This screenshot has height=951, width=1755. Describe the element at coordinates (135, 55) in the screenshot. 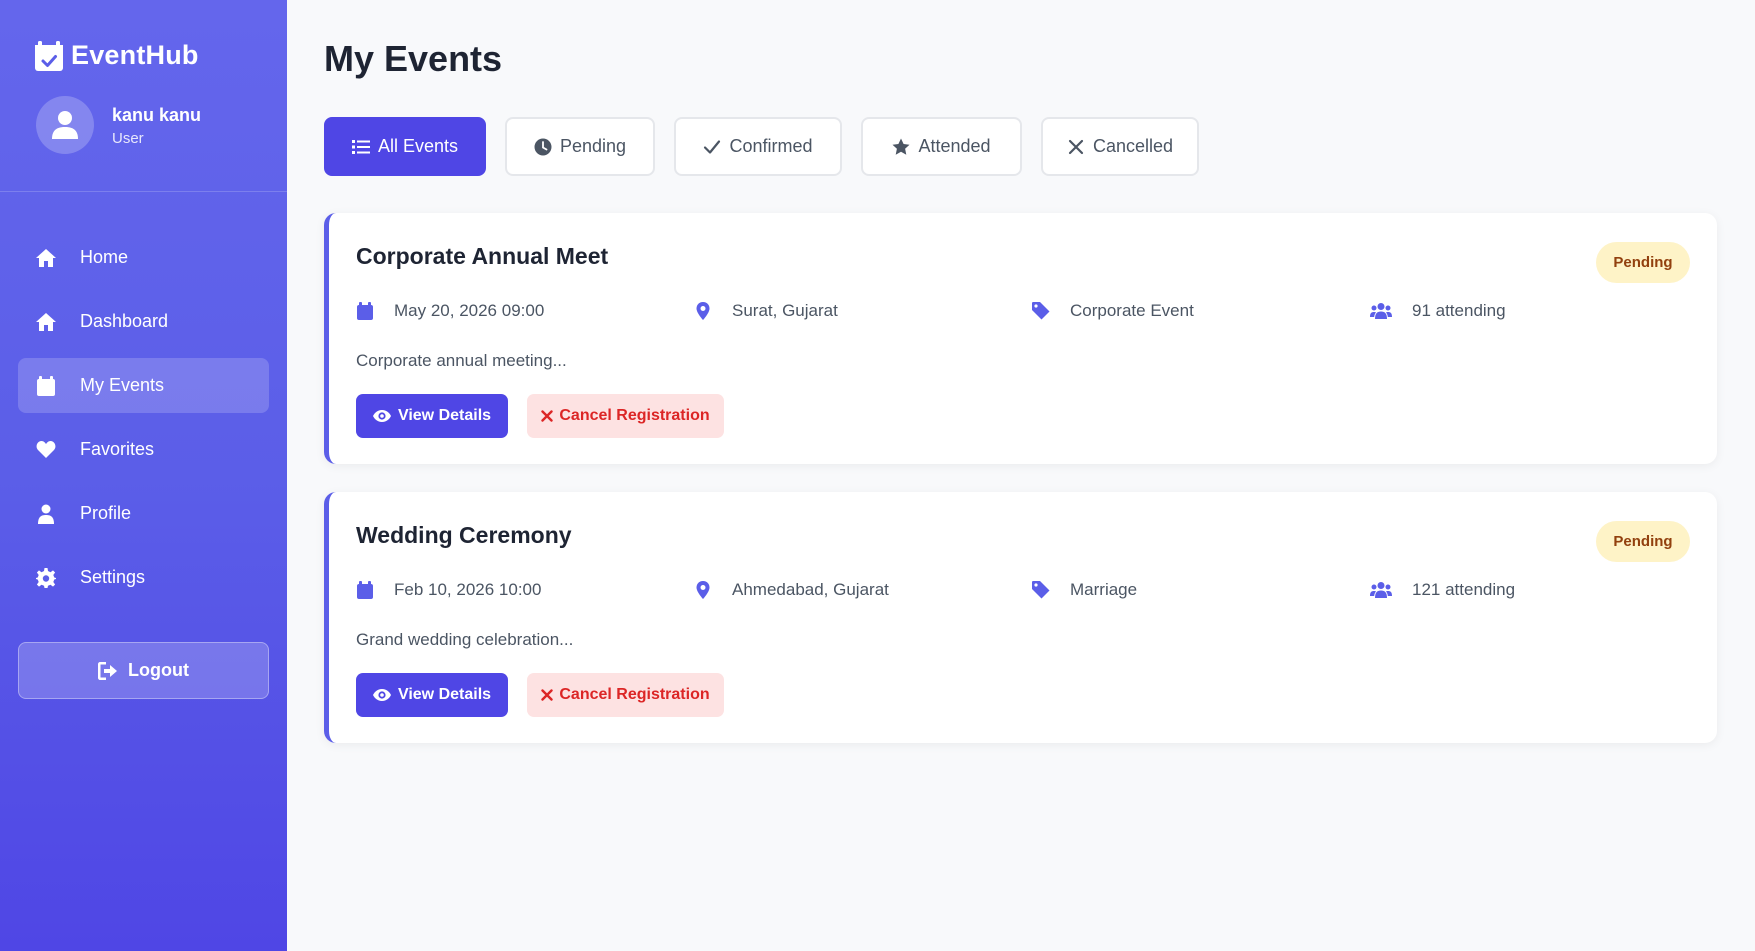

I see `brand-name: EventHub` at that location.